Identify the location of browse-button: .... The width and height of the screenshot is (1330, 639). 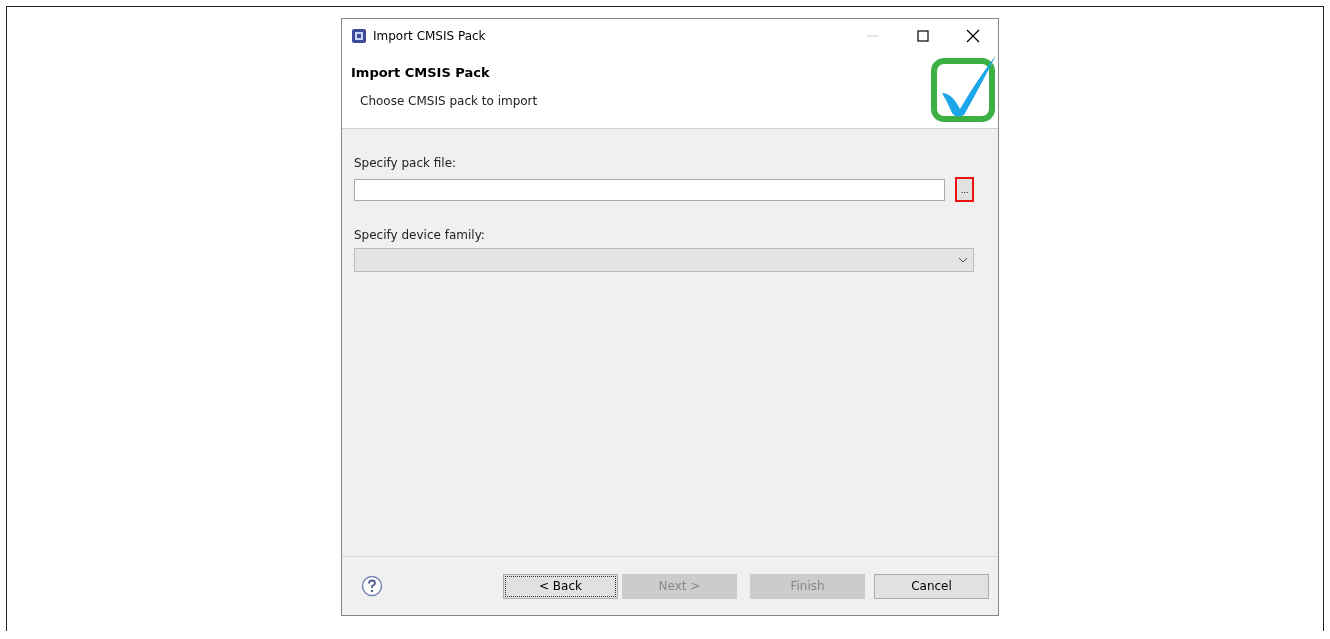
(964, 189).